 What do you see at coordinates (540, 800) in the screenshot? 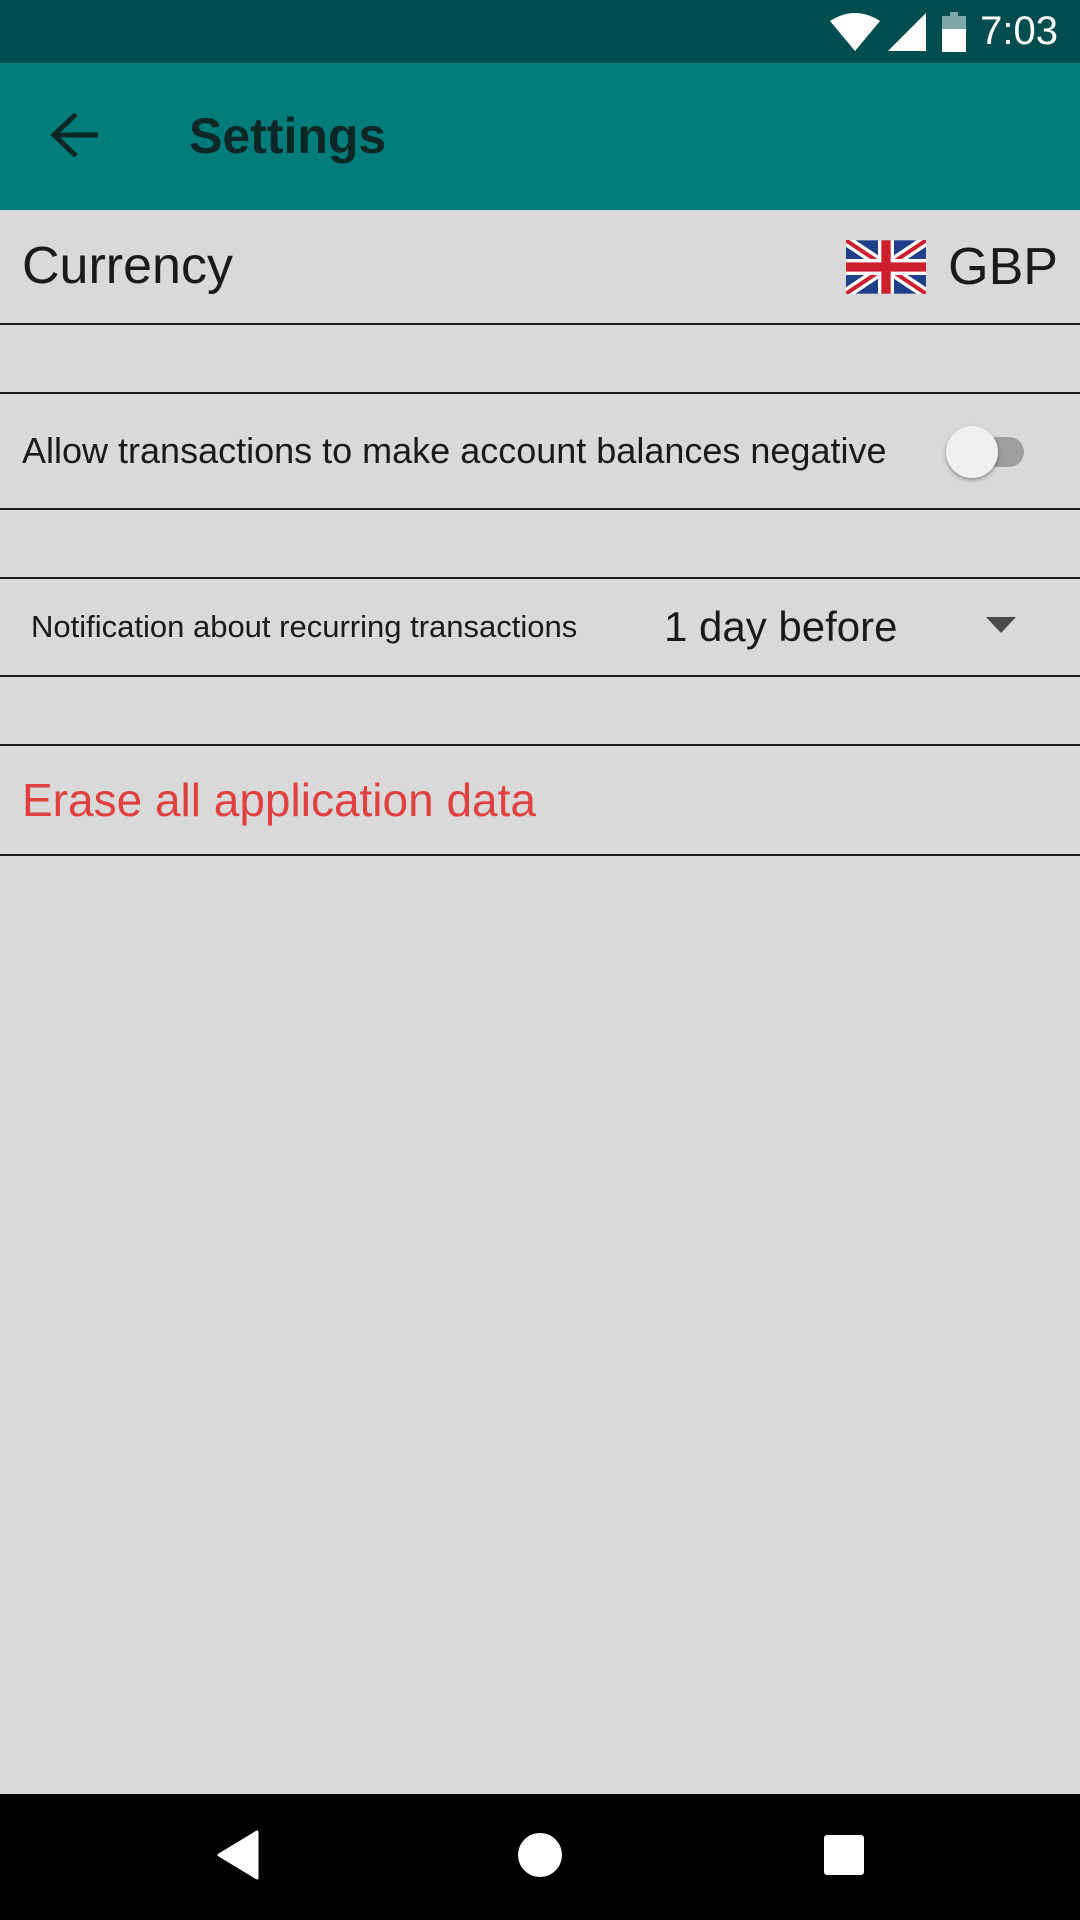
I see `erase-data-button: Erase all application data` at bounding box center [540, 800].